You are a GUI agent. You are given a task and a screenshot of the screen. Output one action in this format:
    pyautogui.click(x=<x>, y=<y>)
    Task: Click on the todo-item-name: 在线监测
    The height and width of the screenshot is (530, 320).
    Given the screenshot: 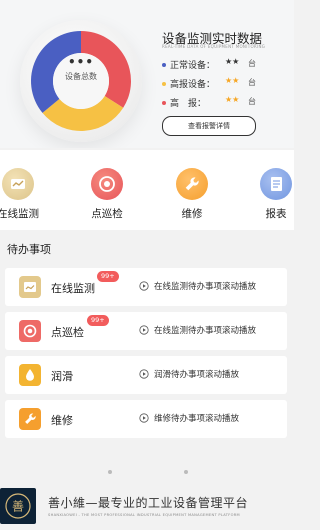 What is the action you would take?
    pyautogui.click(x=73, y=288)
    